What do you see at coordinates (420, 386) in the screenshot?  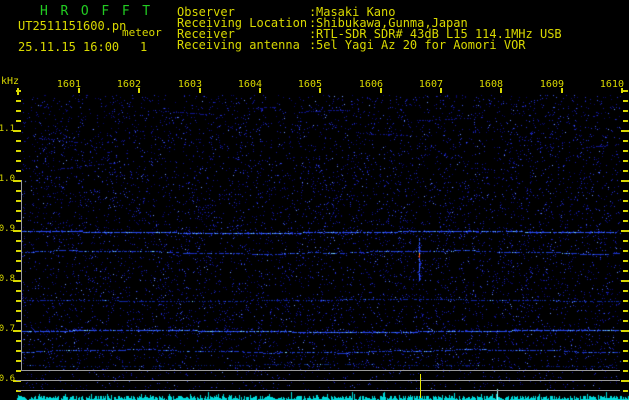 I see `time-cursor-line` at bounding box center [420, 386].